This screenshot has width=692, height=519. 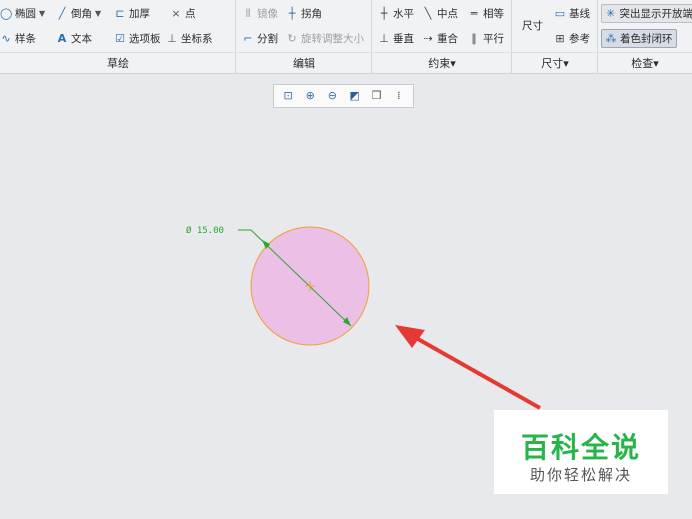 What do you see at coordinates (471, 369) in the screenshot?
I see `annotation-arrow-line` at bounding box center [471, 369].